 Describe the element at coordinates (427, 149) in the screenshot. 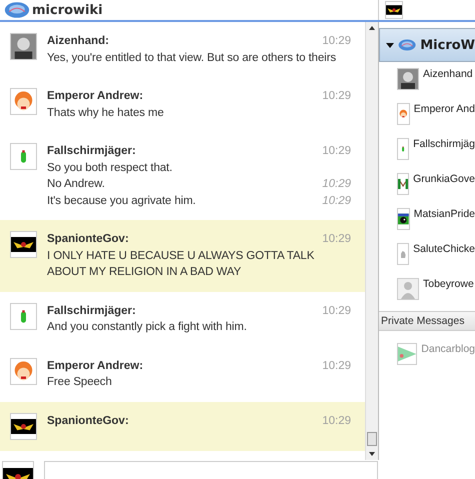

I see `member-item: Fallschirmjäg` at that location.